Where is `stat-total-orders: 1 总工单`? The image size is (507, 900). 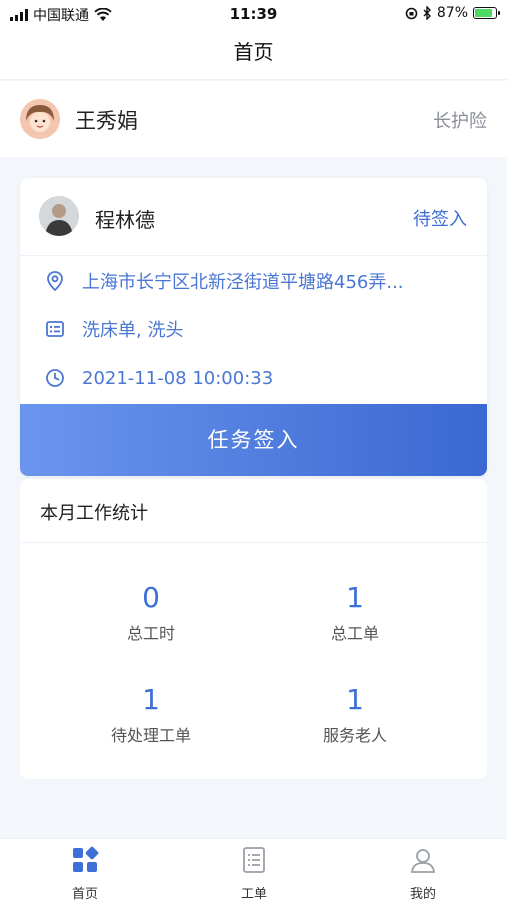 stat-total-orders: 1 总工单 is located at coordinates (355, 612).